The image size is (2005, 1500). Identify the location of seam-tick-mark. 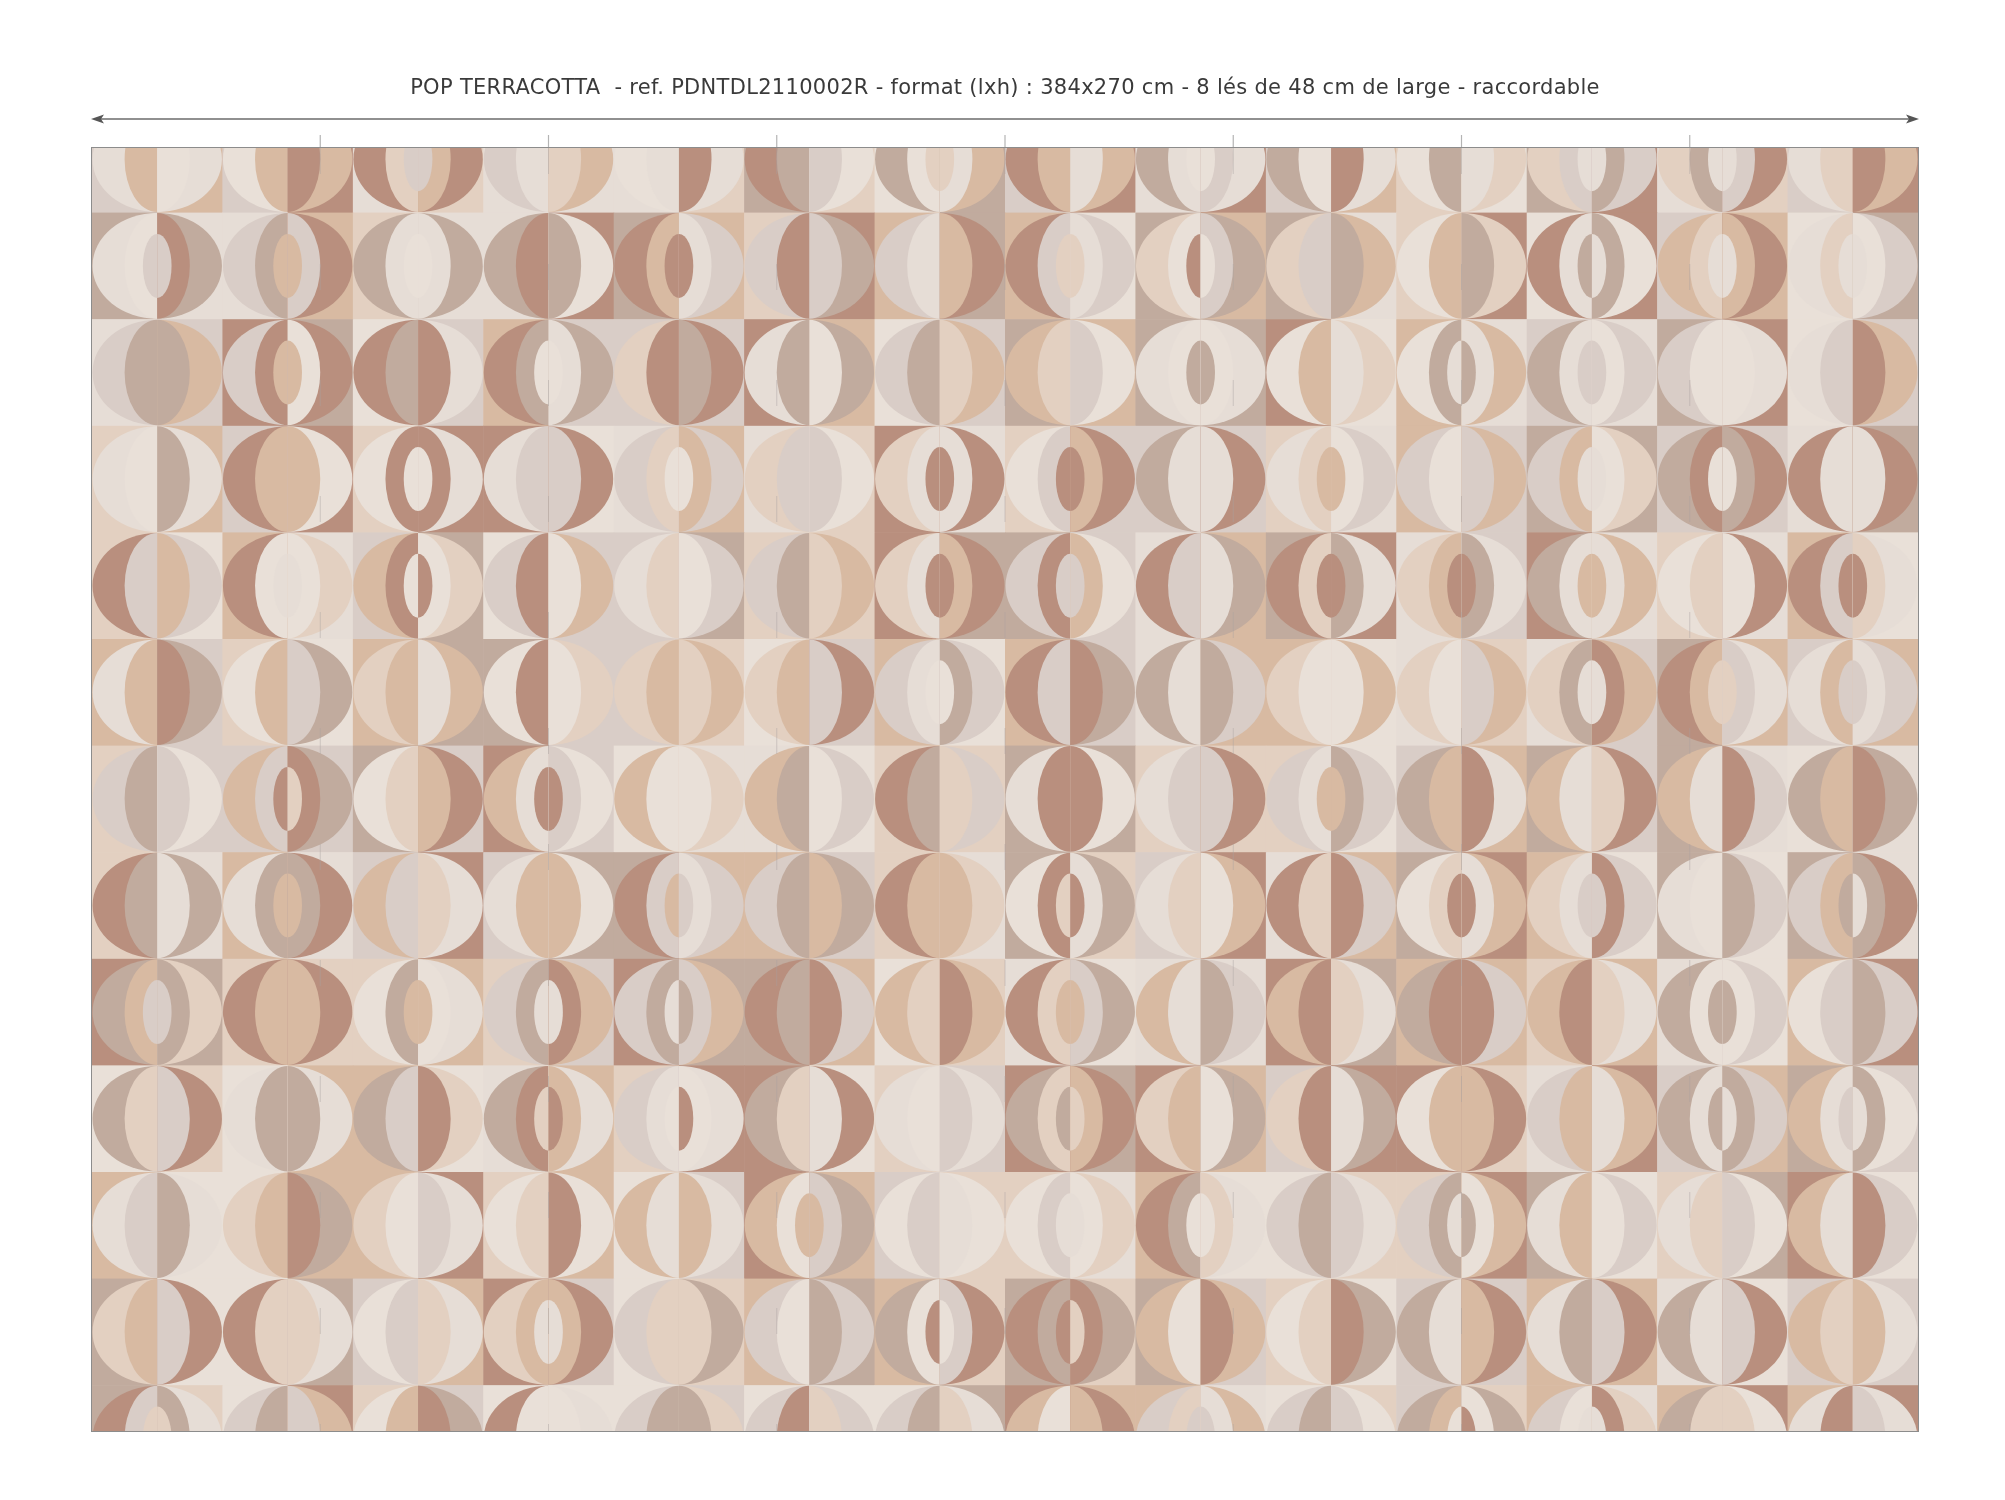
(1005, 140).